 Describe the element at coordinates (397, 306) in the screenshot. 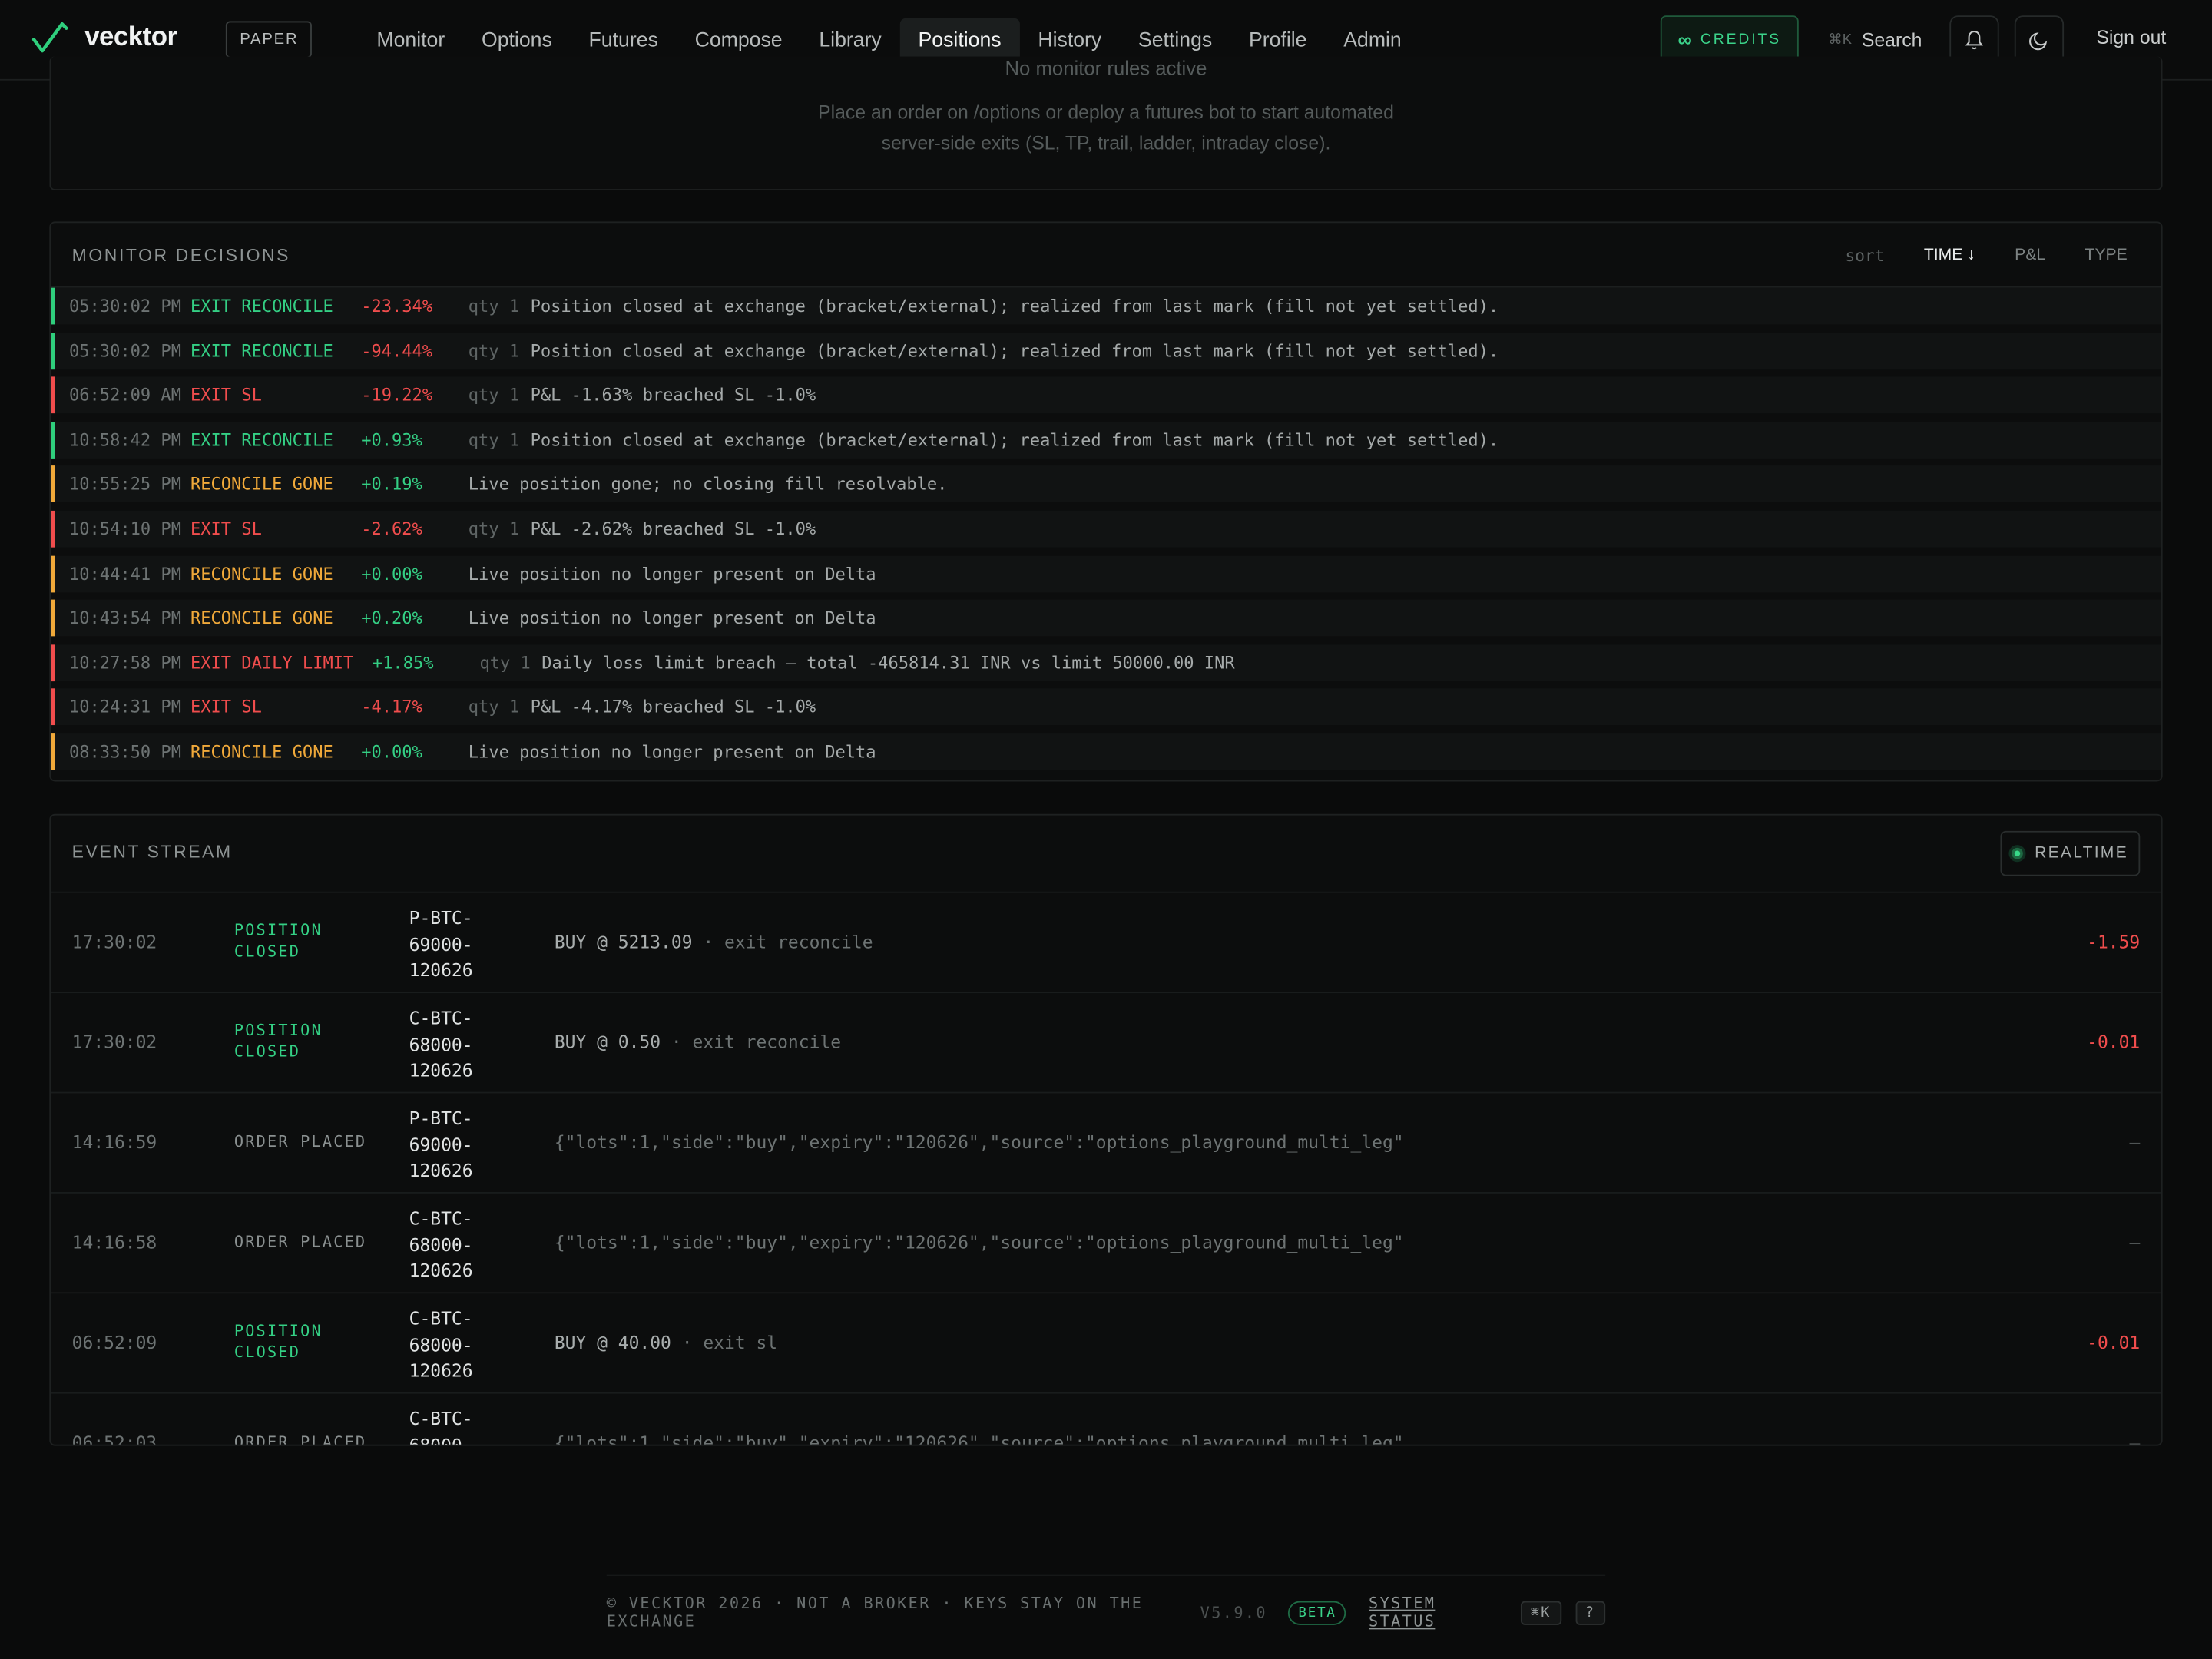

I see `decision-pnl: -23.34%` at that location.